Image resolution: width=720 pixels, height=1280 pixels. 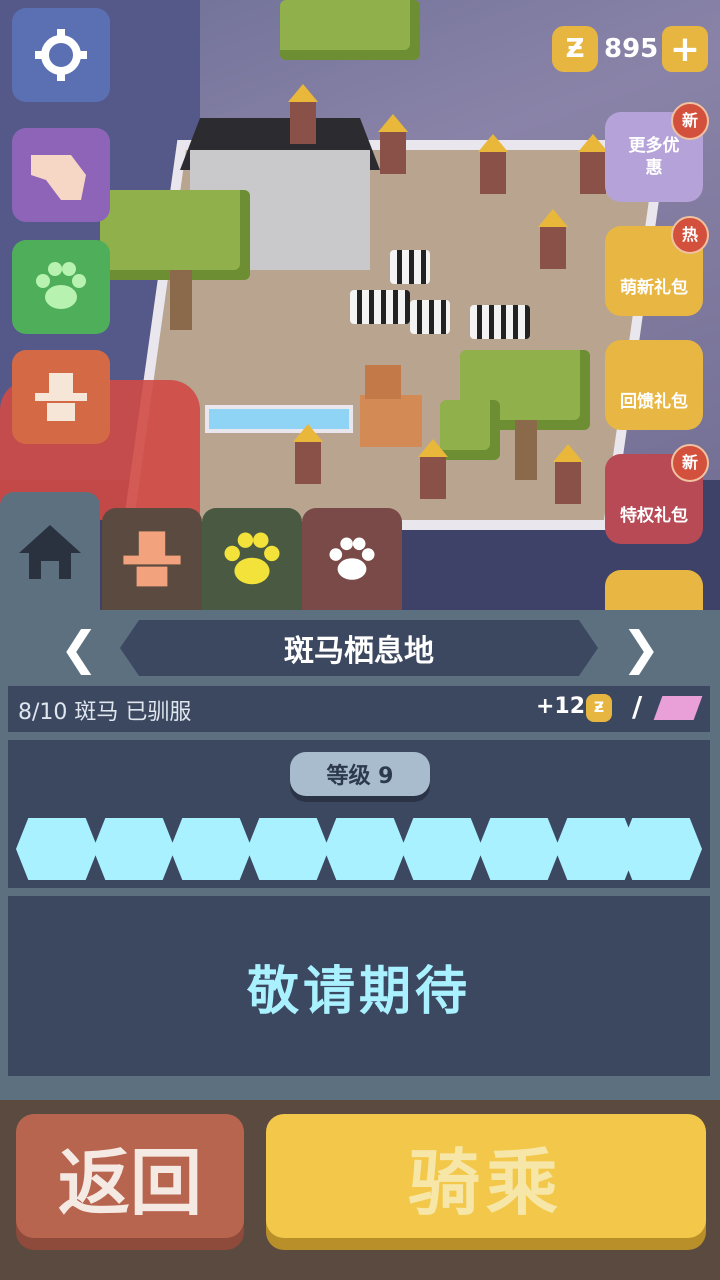 I want to click on ranger-button, so click(x=61, y=397).